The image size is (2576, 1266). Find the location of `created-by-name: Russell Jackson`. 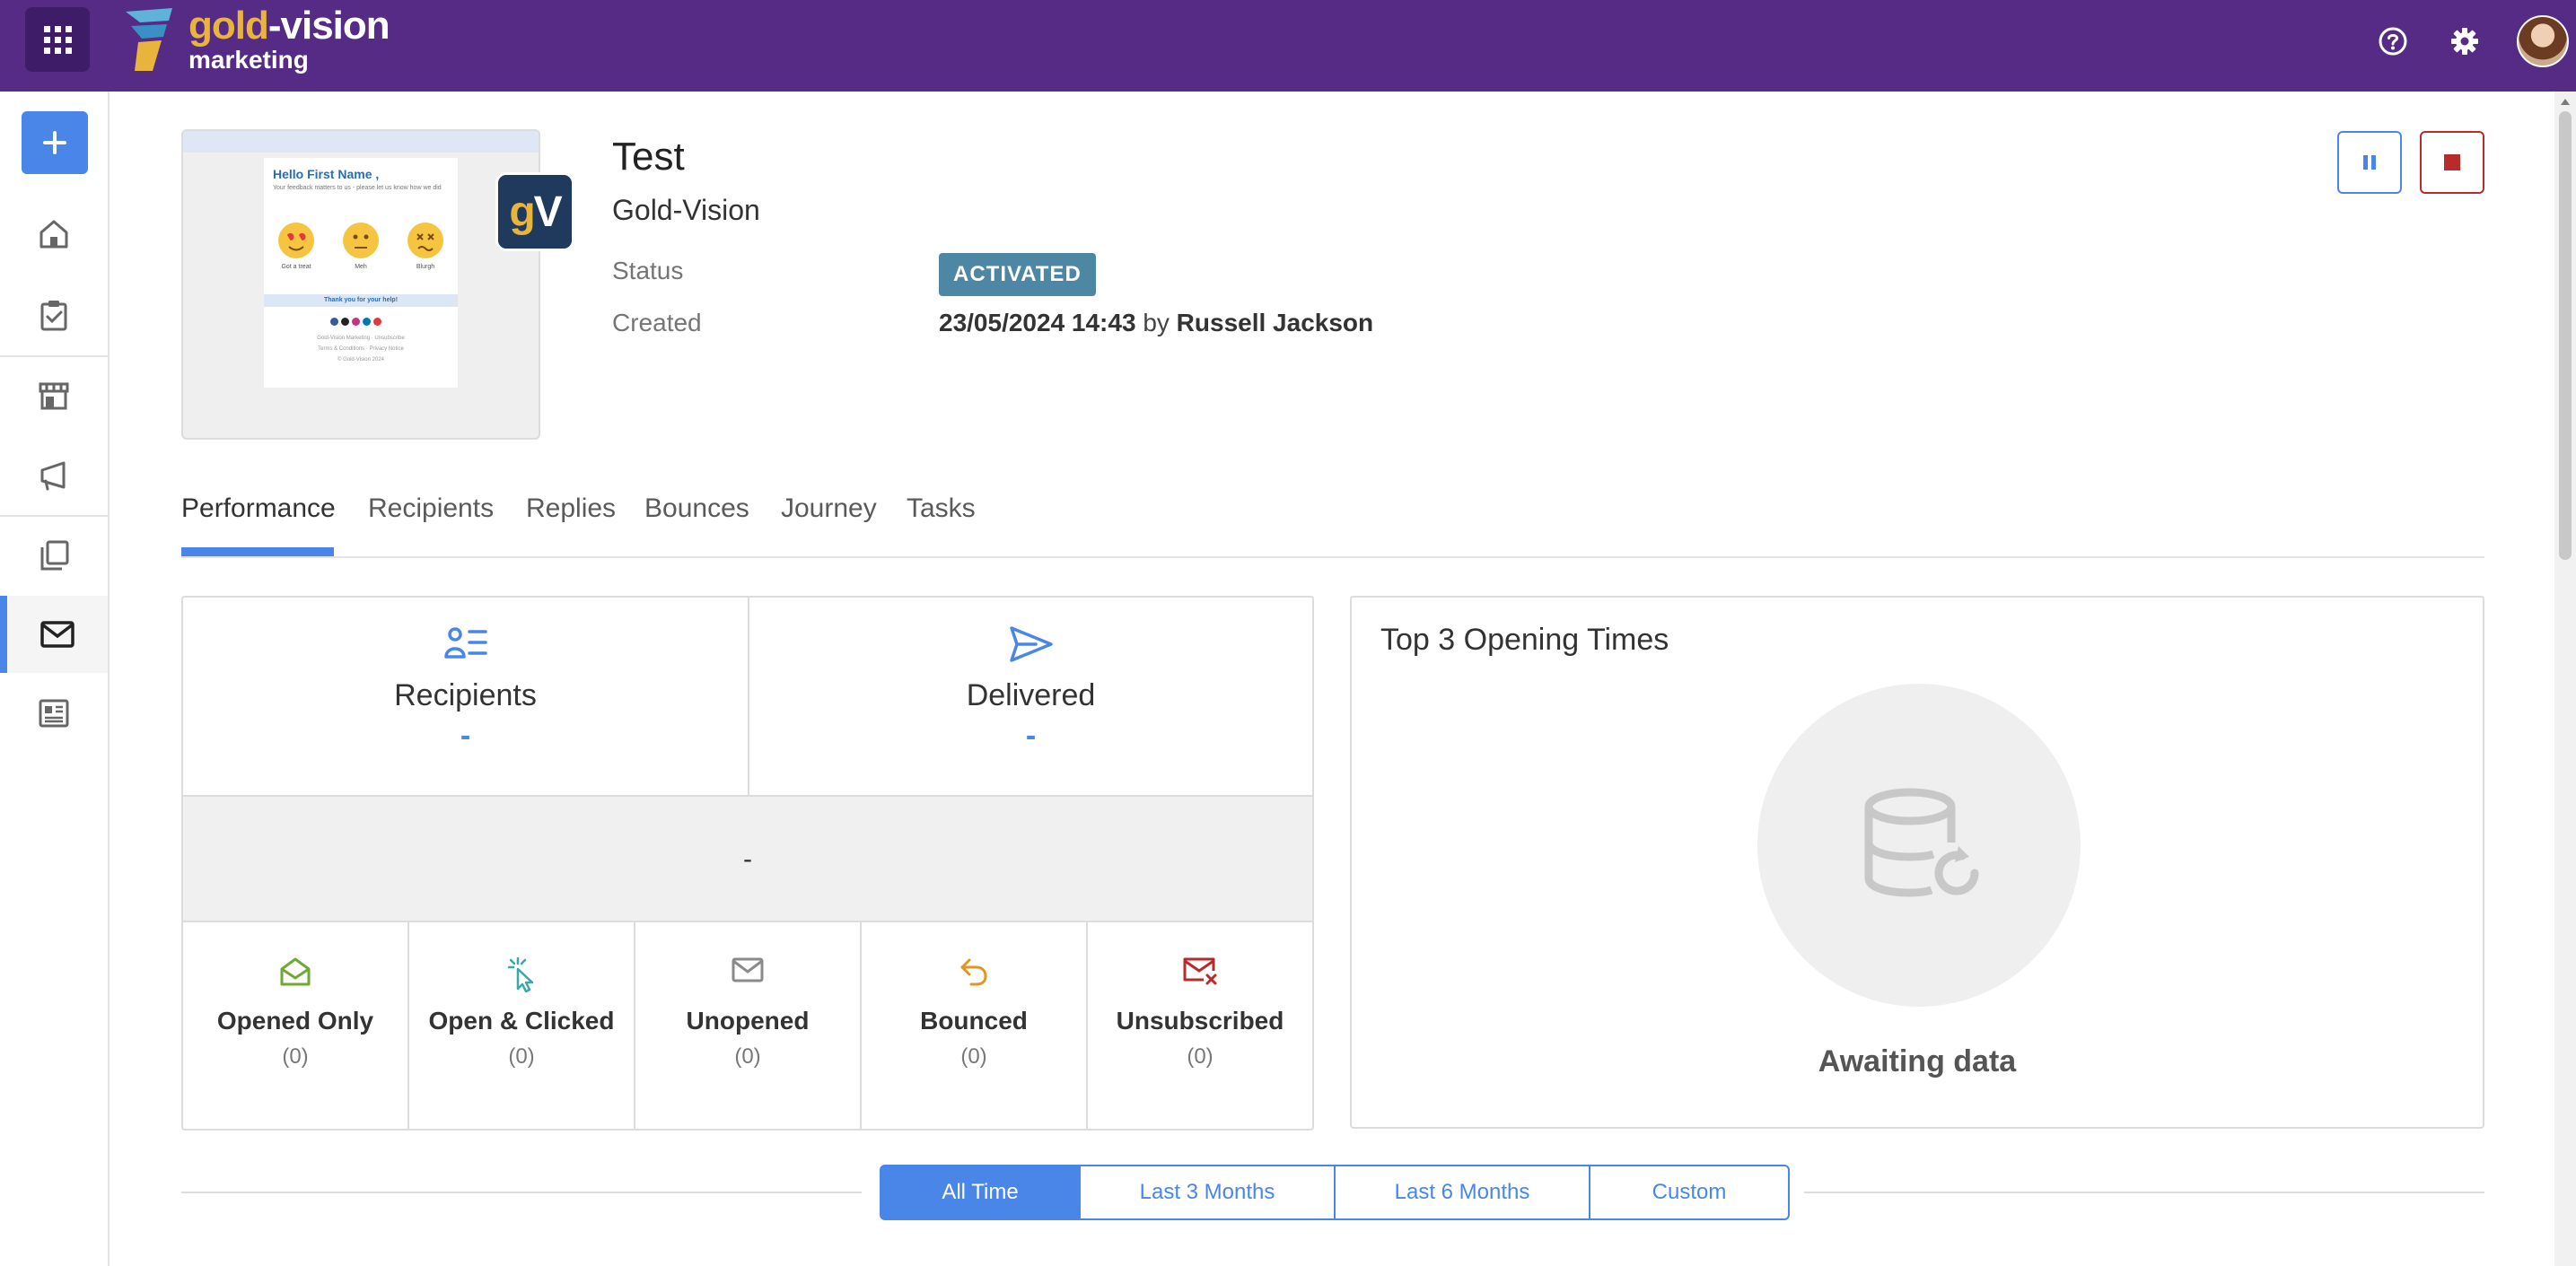

created-by-name: Russell Jackson is located at coordinates (1275, 323).